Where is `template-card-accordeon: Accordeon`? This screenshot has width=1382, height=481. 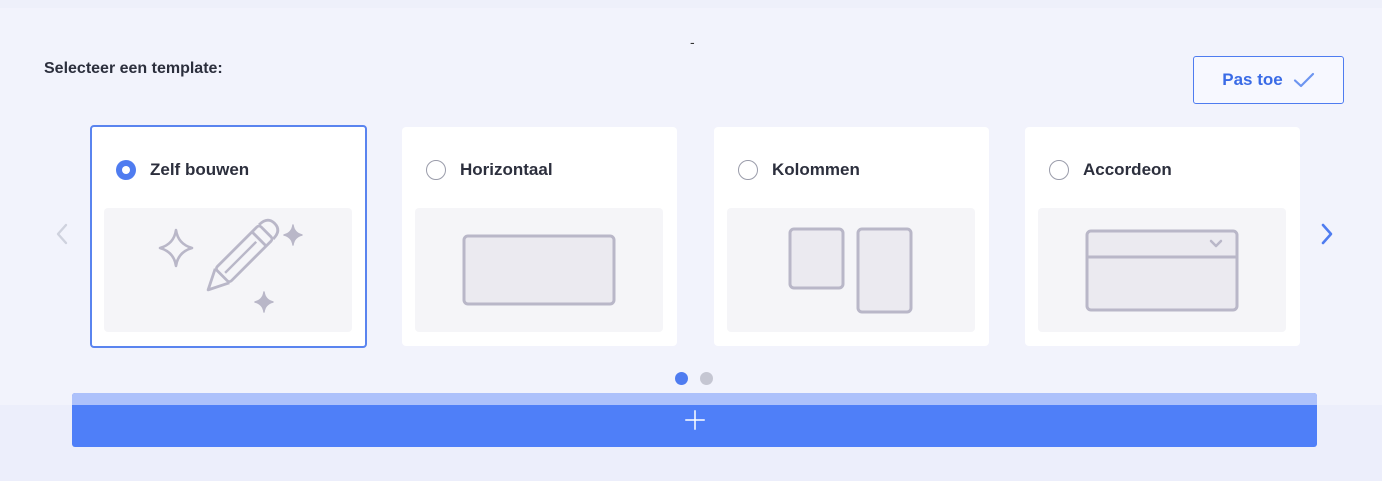
template-card-accordeon: Accordeon is located at coordinates (1162, 236).